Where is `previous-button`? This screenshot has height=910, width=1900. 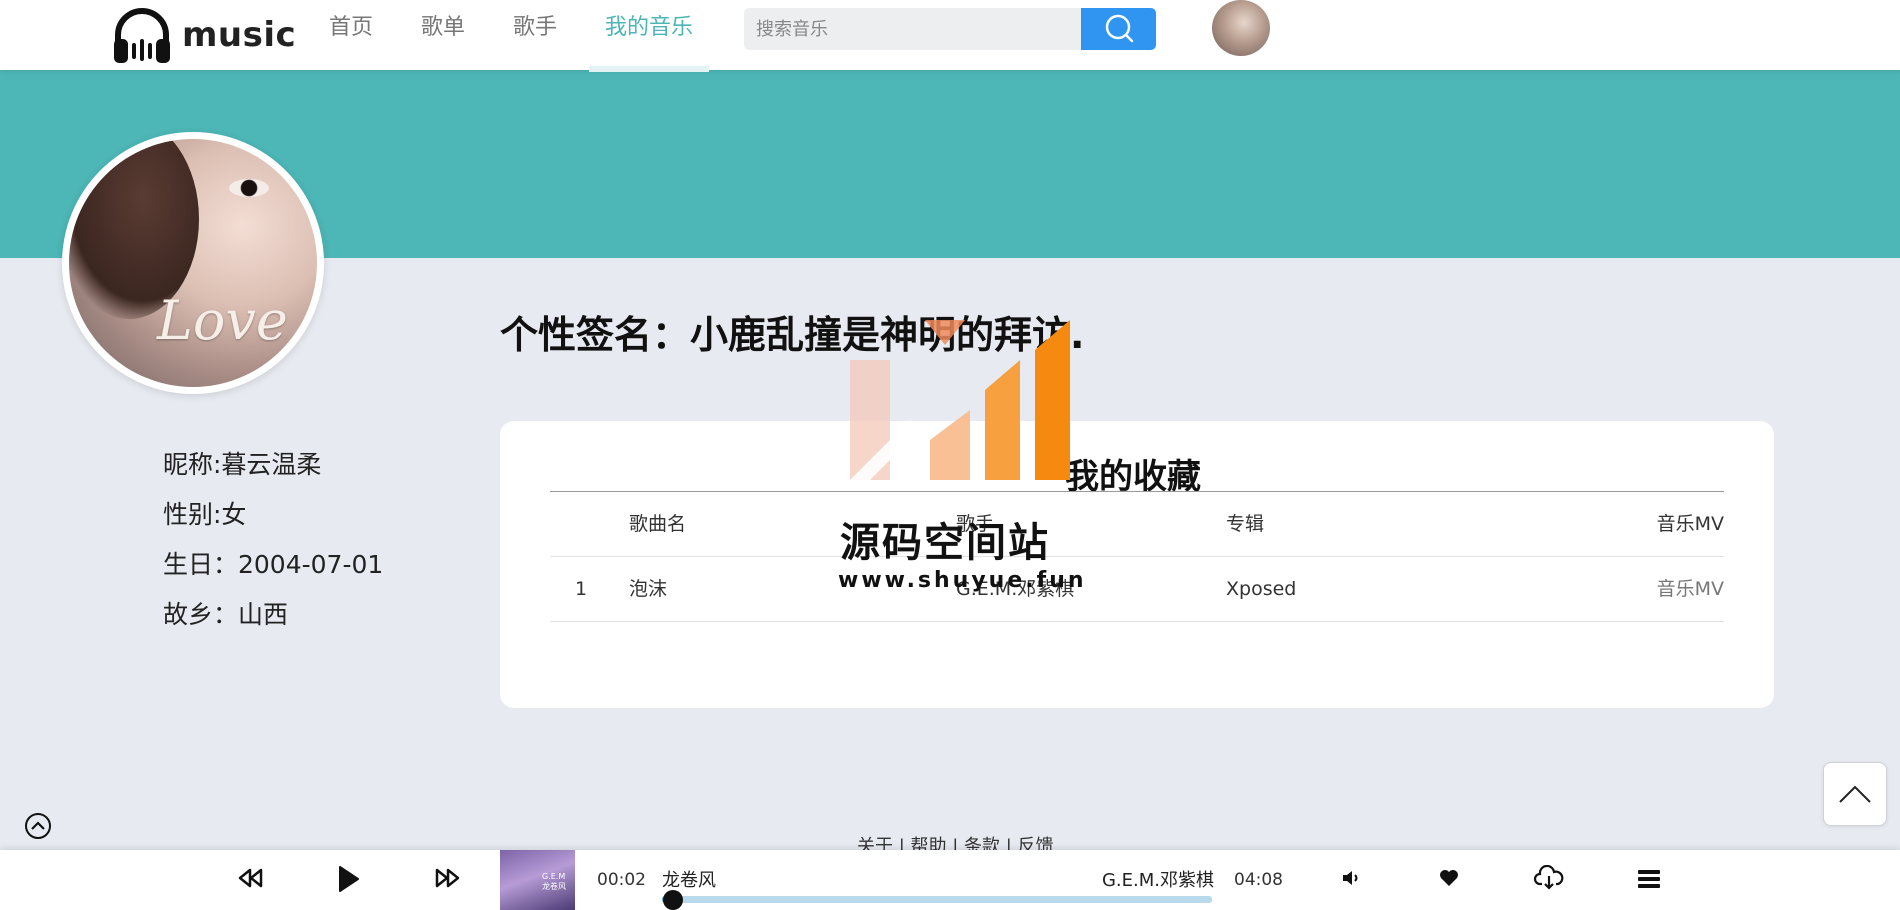
previous-button is located at coordinates (250, 878).